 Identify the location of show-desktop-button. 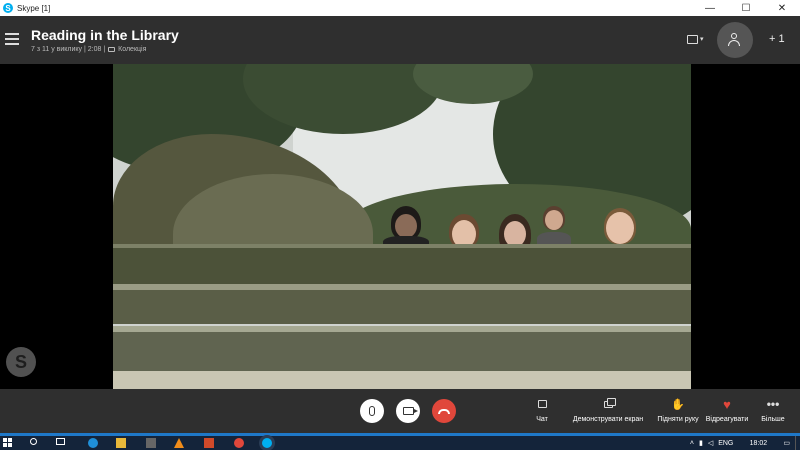
(797, 443).